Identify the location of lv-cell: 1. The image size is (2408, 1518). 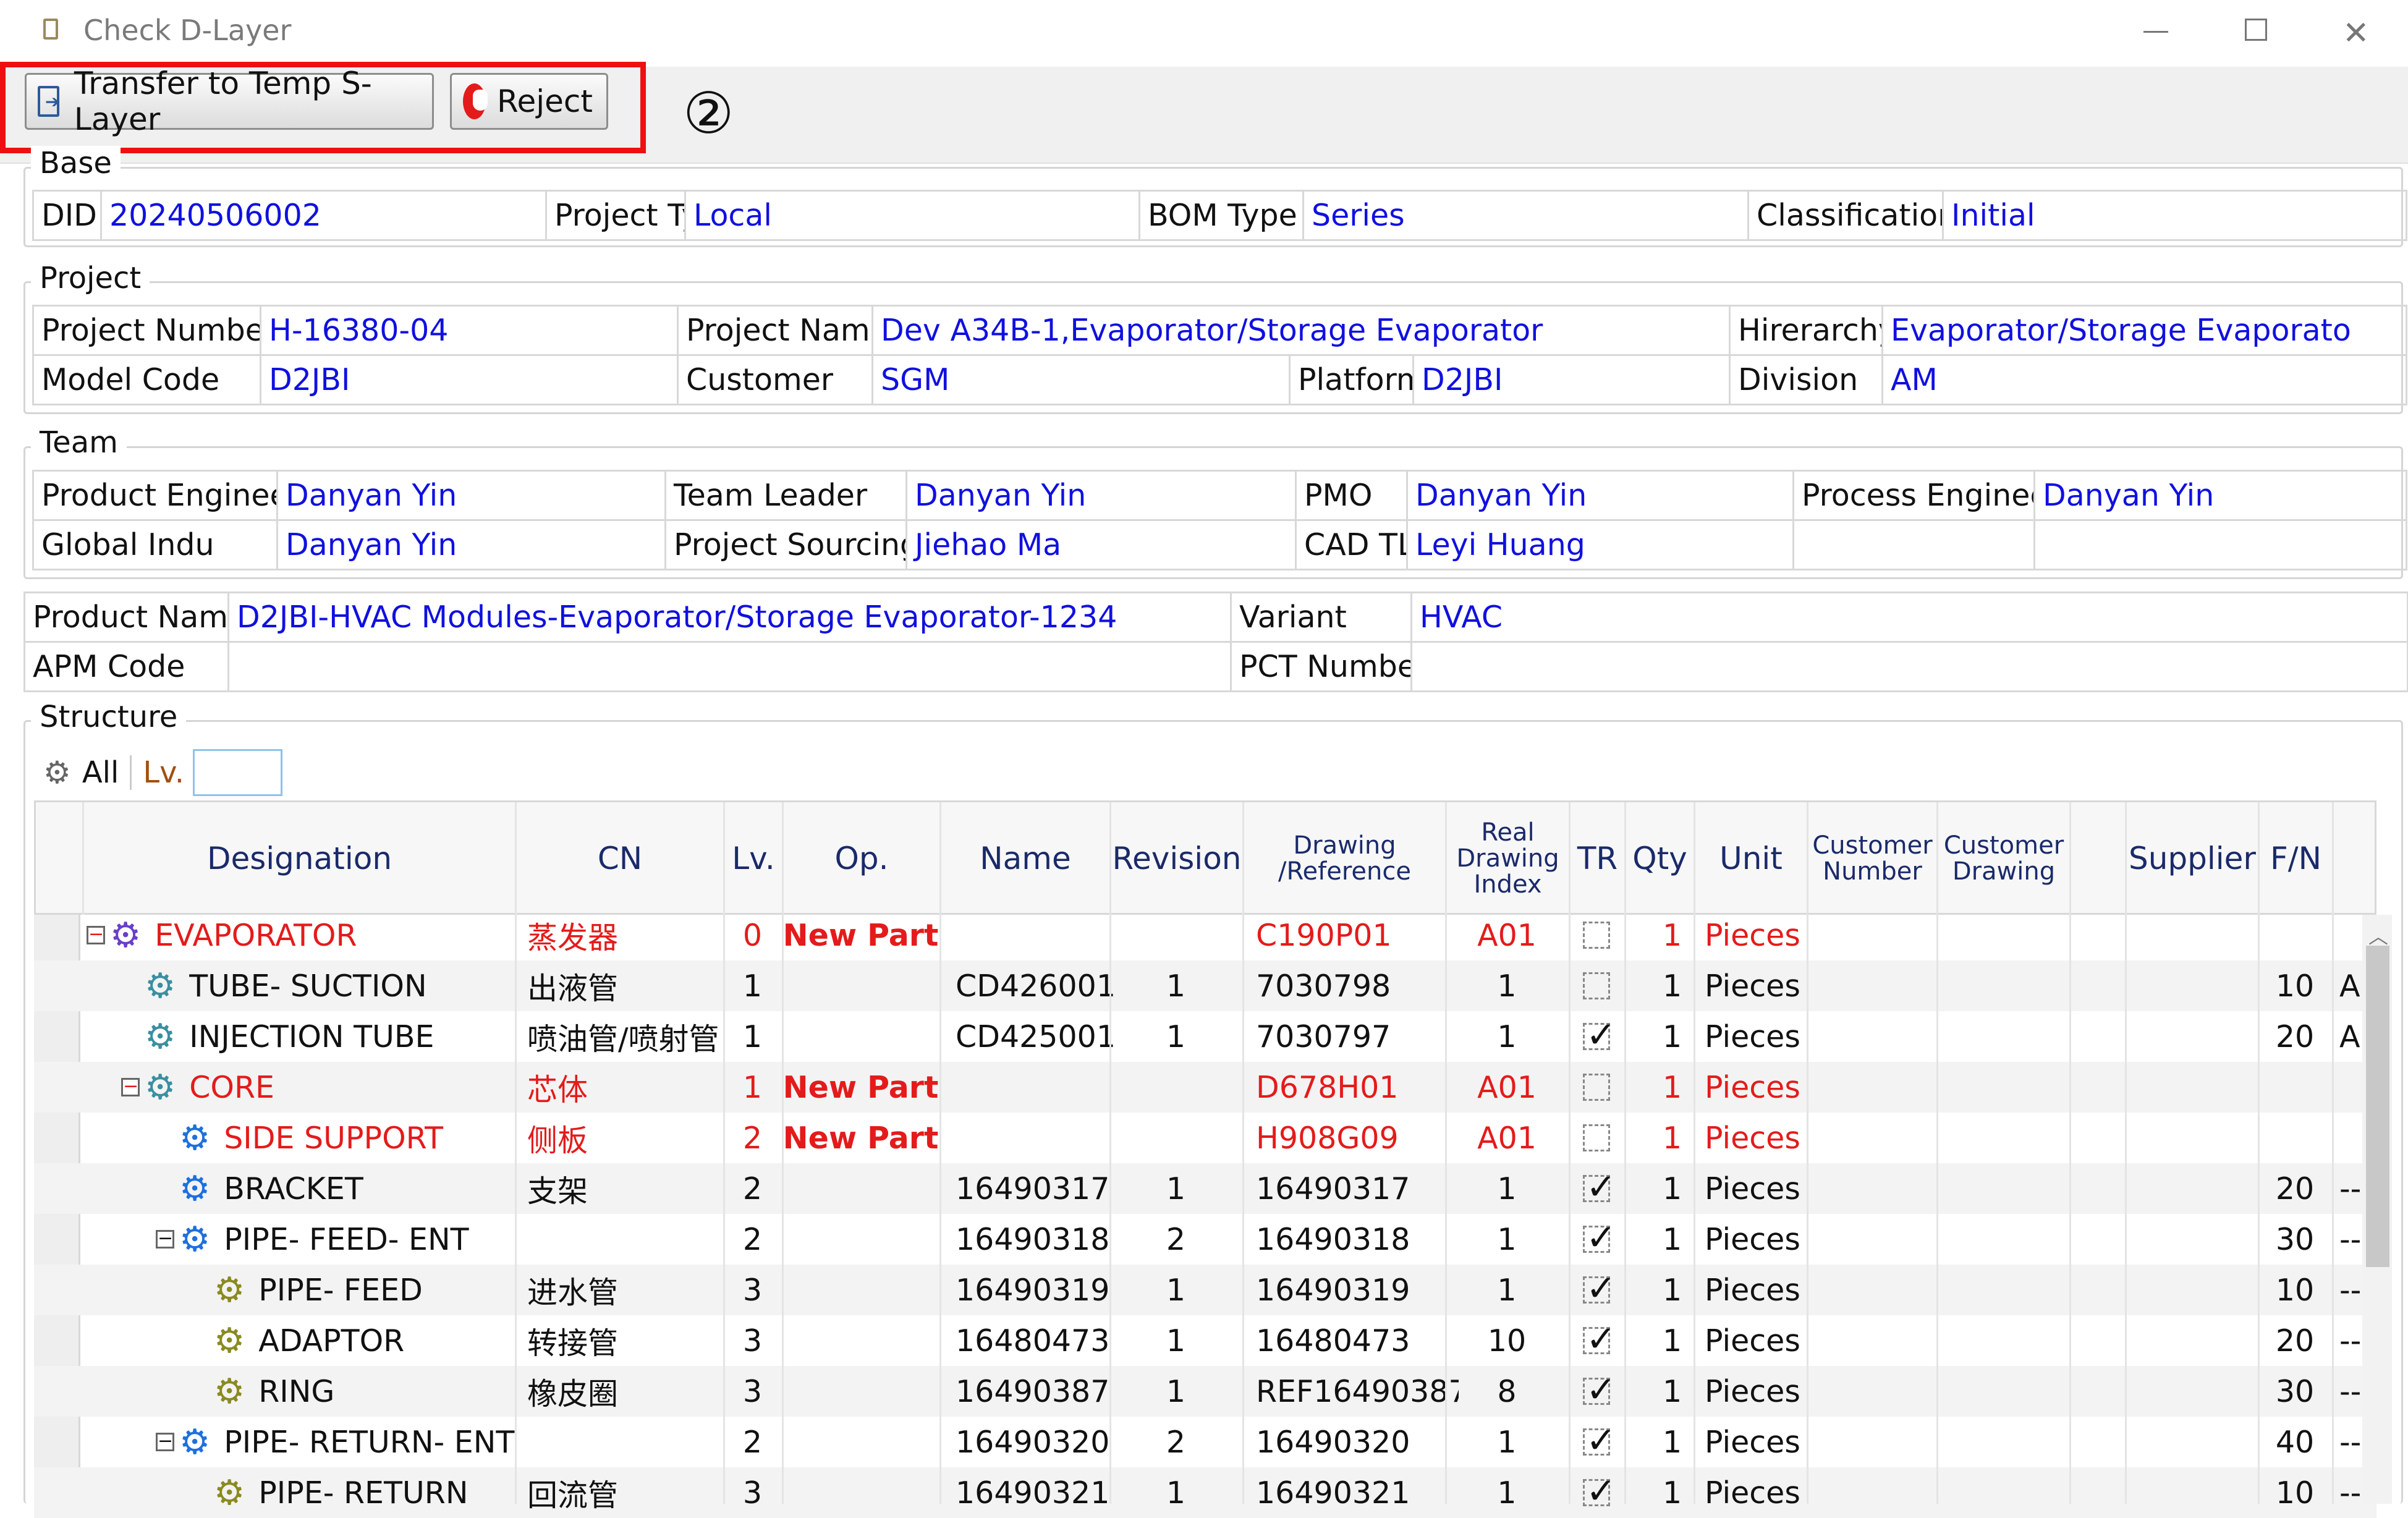
(752, 1087).